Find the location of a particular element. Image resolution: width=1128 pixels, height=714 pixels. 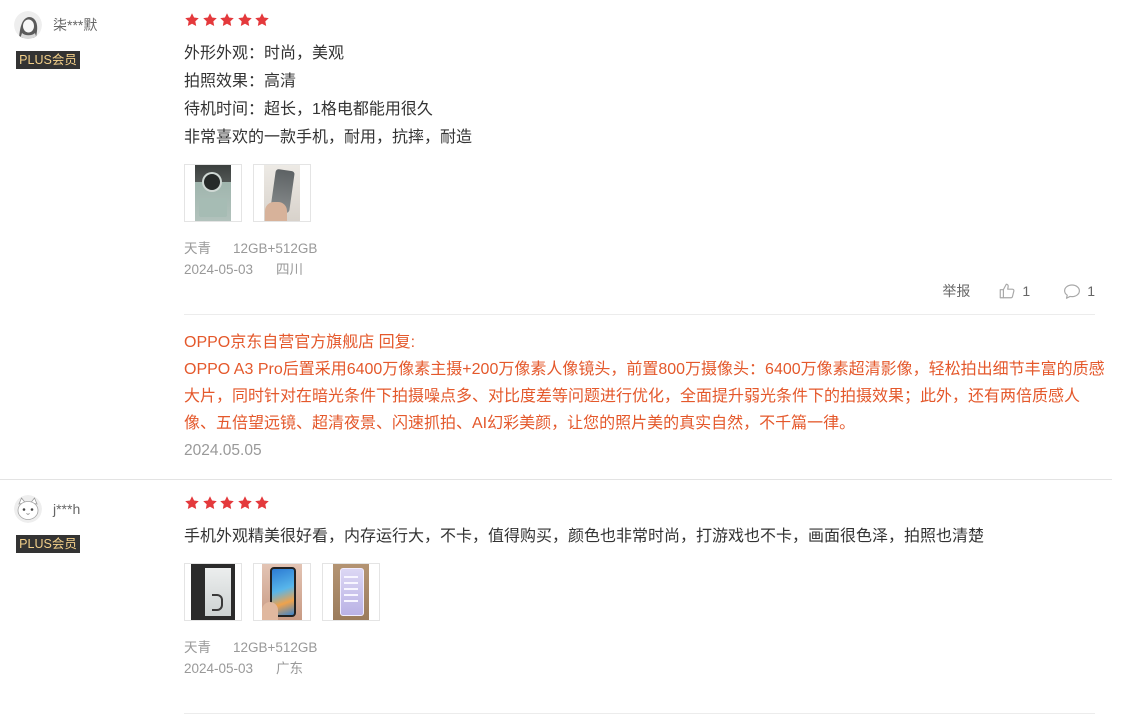

review-location: 广东 is located at coordinates (289, 668).